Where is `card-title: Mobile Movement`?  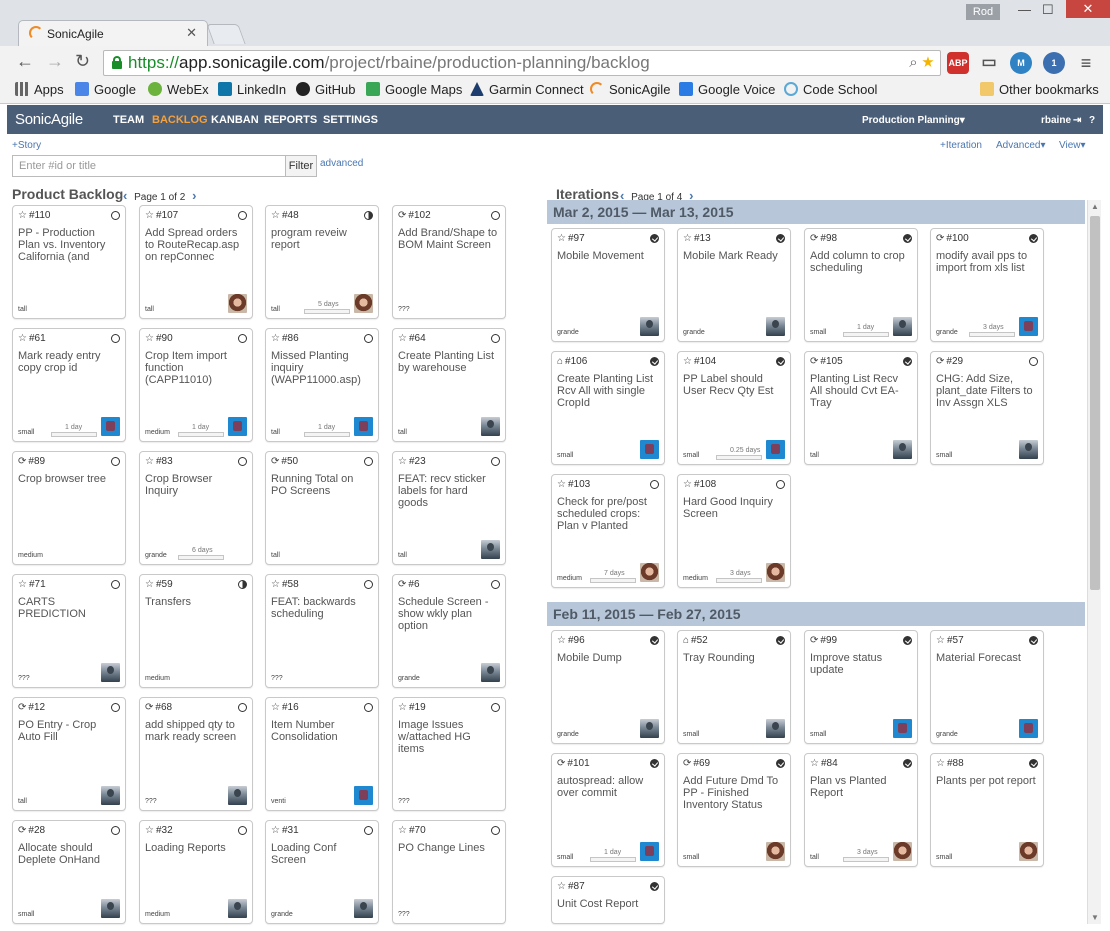 card-title: Mobile Movement is located at coordinates (607, 256).